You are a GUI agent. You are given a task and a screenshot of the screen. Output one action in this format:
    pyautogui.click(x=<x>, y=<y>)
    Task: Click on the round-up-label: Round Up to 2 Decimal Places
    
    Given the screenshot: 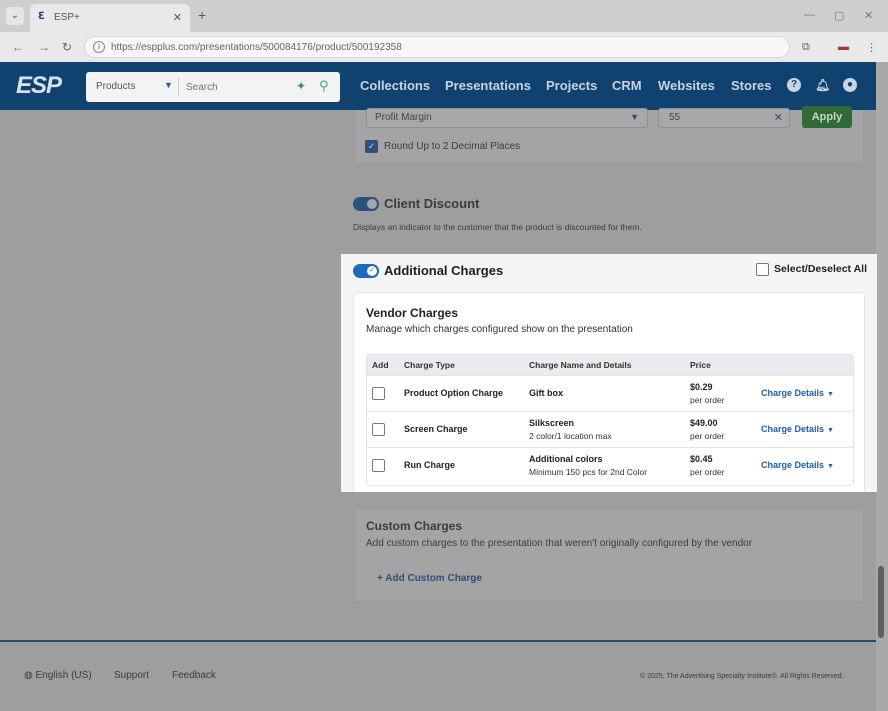 What is the action you would take?
    pyautogui.click(x=452, y=146)
    